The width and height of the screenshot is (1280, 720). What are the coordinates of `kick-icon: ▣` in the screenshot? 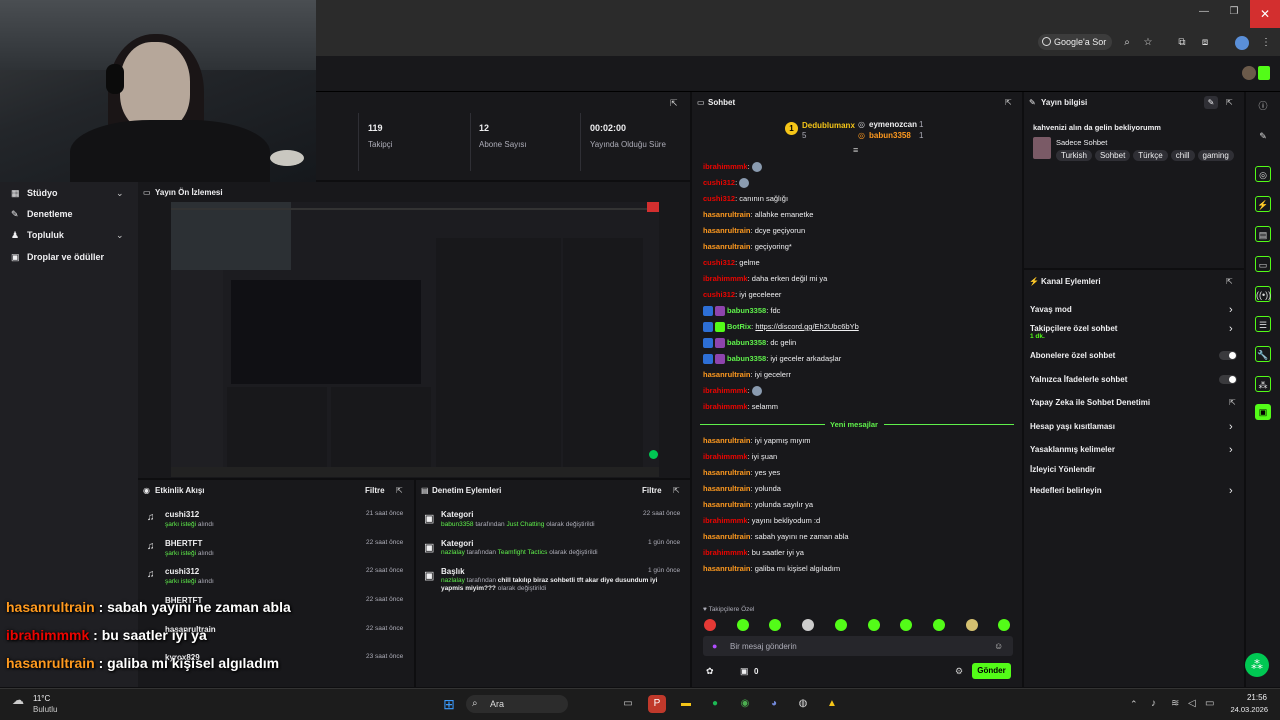 It's located at (1263, 412).